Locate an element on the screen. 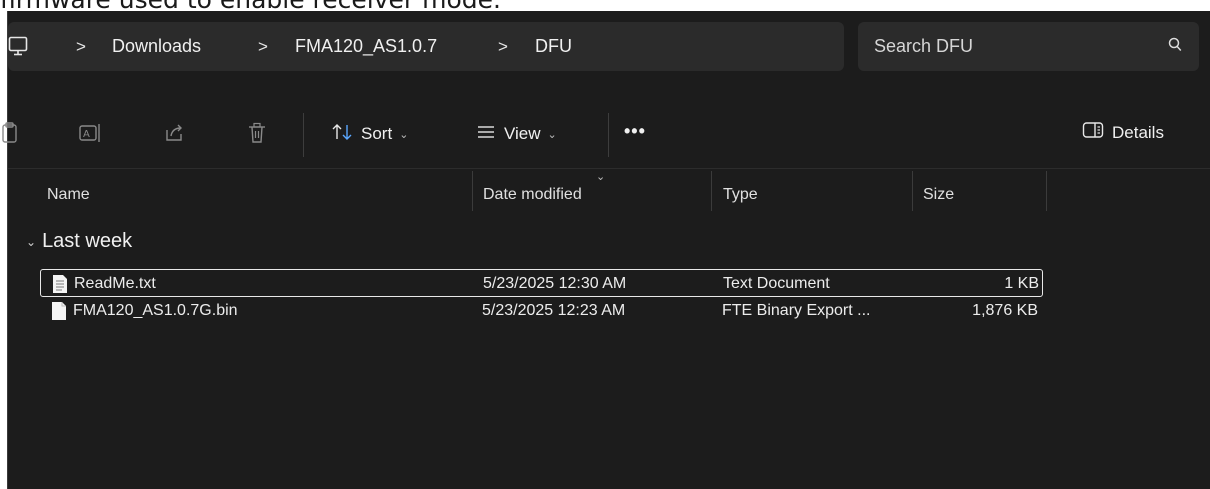 The height and width of the screenshot is (489, 1210). rename-icon: A is located at coordinates (91, 135).